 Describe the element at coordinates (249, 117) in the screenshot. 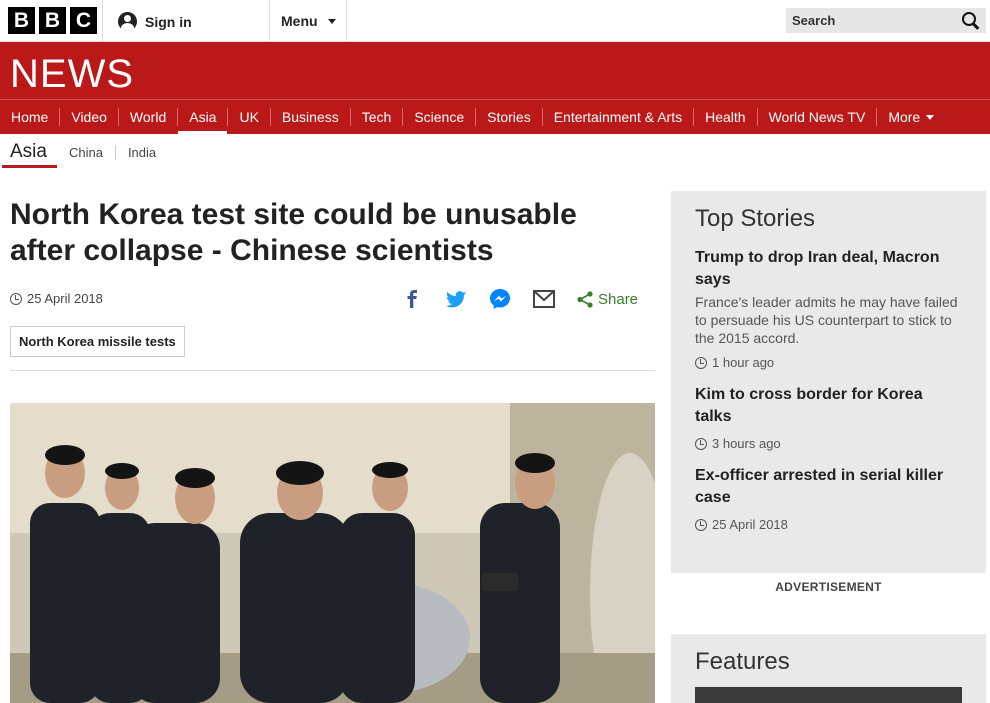

I see `nav-item-uk: UK` at that location.